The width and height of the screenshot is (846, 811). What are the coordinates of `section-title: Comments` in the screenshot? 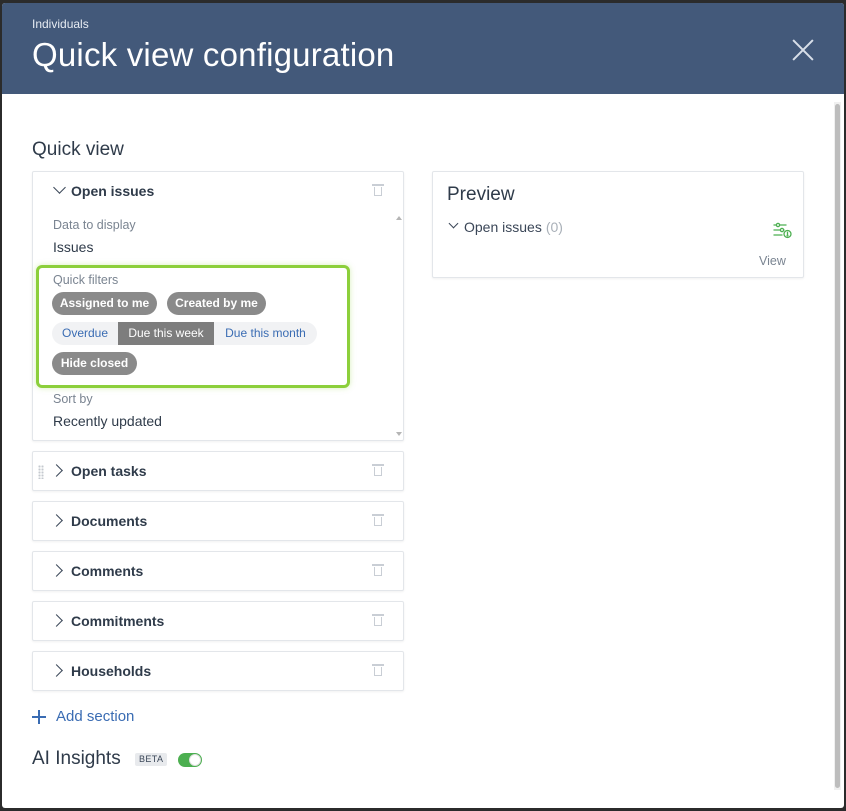 It's located at (107, 571).